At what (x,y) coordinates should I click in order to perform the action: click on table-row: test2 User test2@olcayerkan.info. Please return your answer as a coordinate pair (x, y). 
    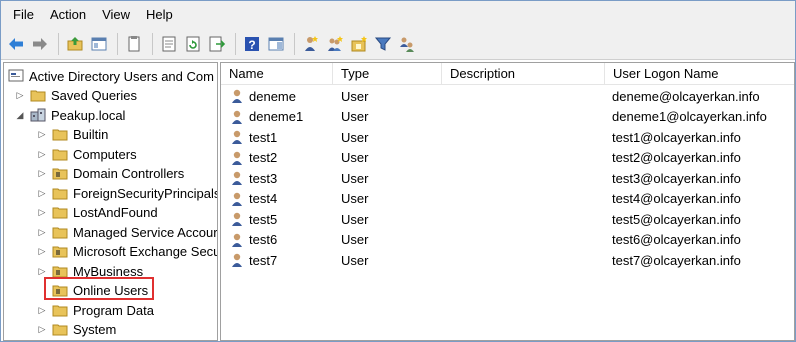
    Looking at the image, I should click on (507, 158).